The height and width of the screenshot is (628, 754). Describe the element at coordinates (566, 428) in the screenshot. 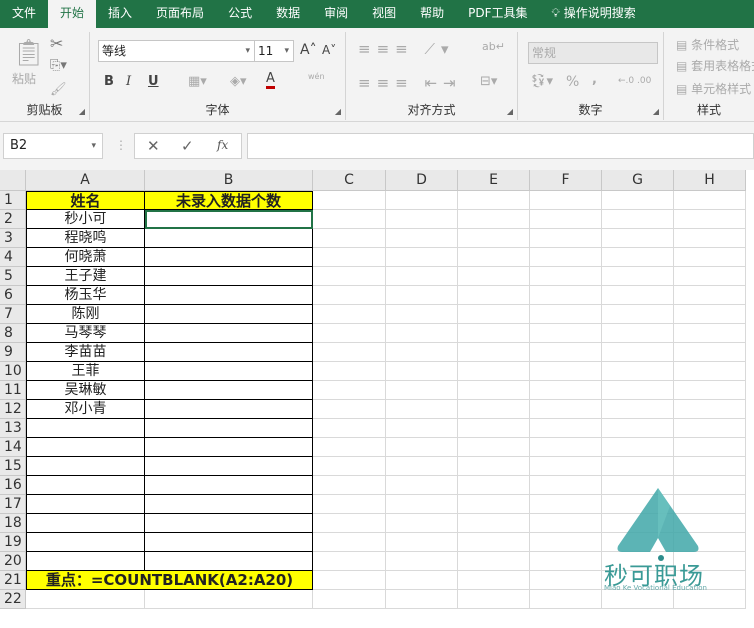

I see `cell-F13` at that location.